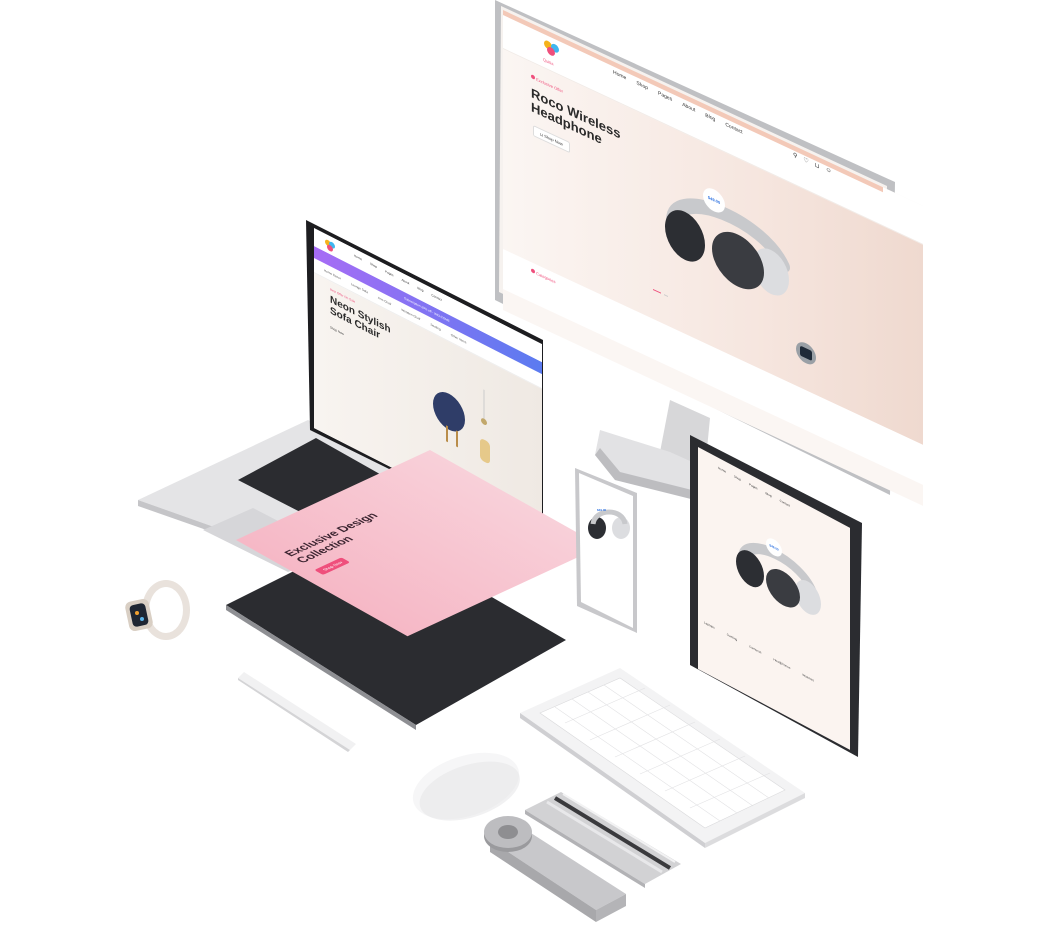 This screenshot has height=939, width=1056. What do you see at coordinates (337, 330) in the screenshot?
I see `laptop-shop-now-button: Shop Now` at bounding box center [337, 330].